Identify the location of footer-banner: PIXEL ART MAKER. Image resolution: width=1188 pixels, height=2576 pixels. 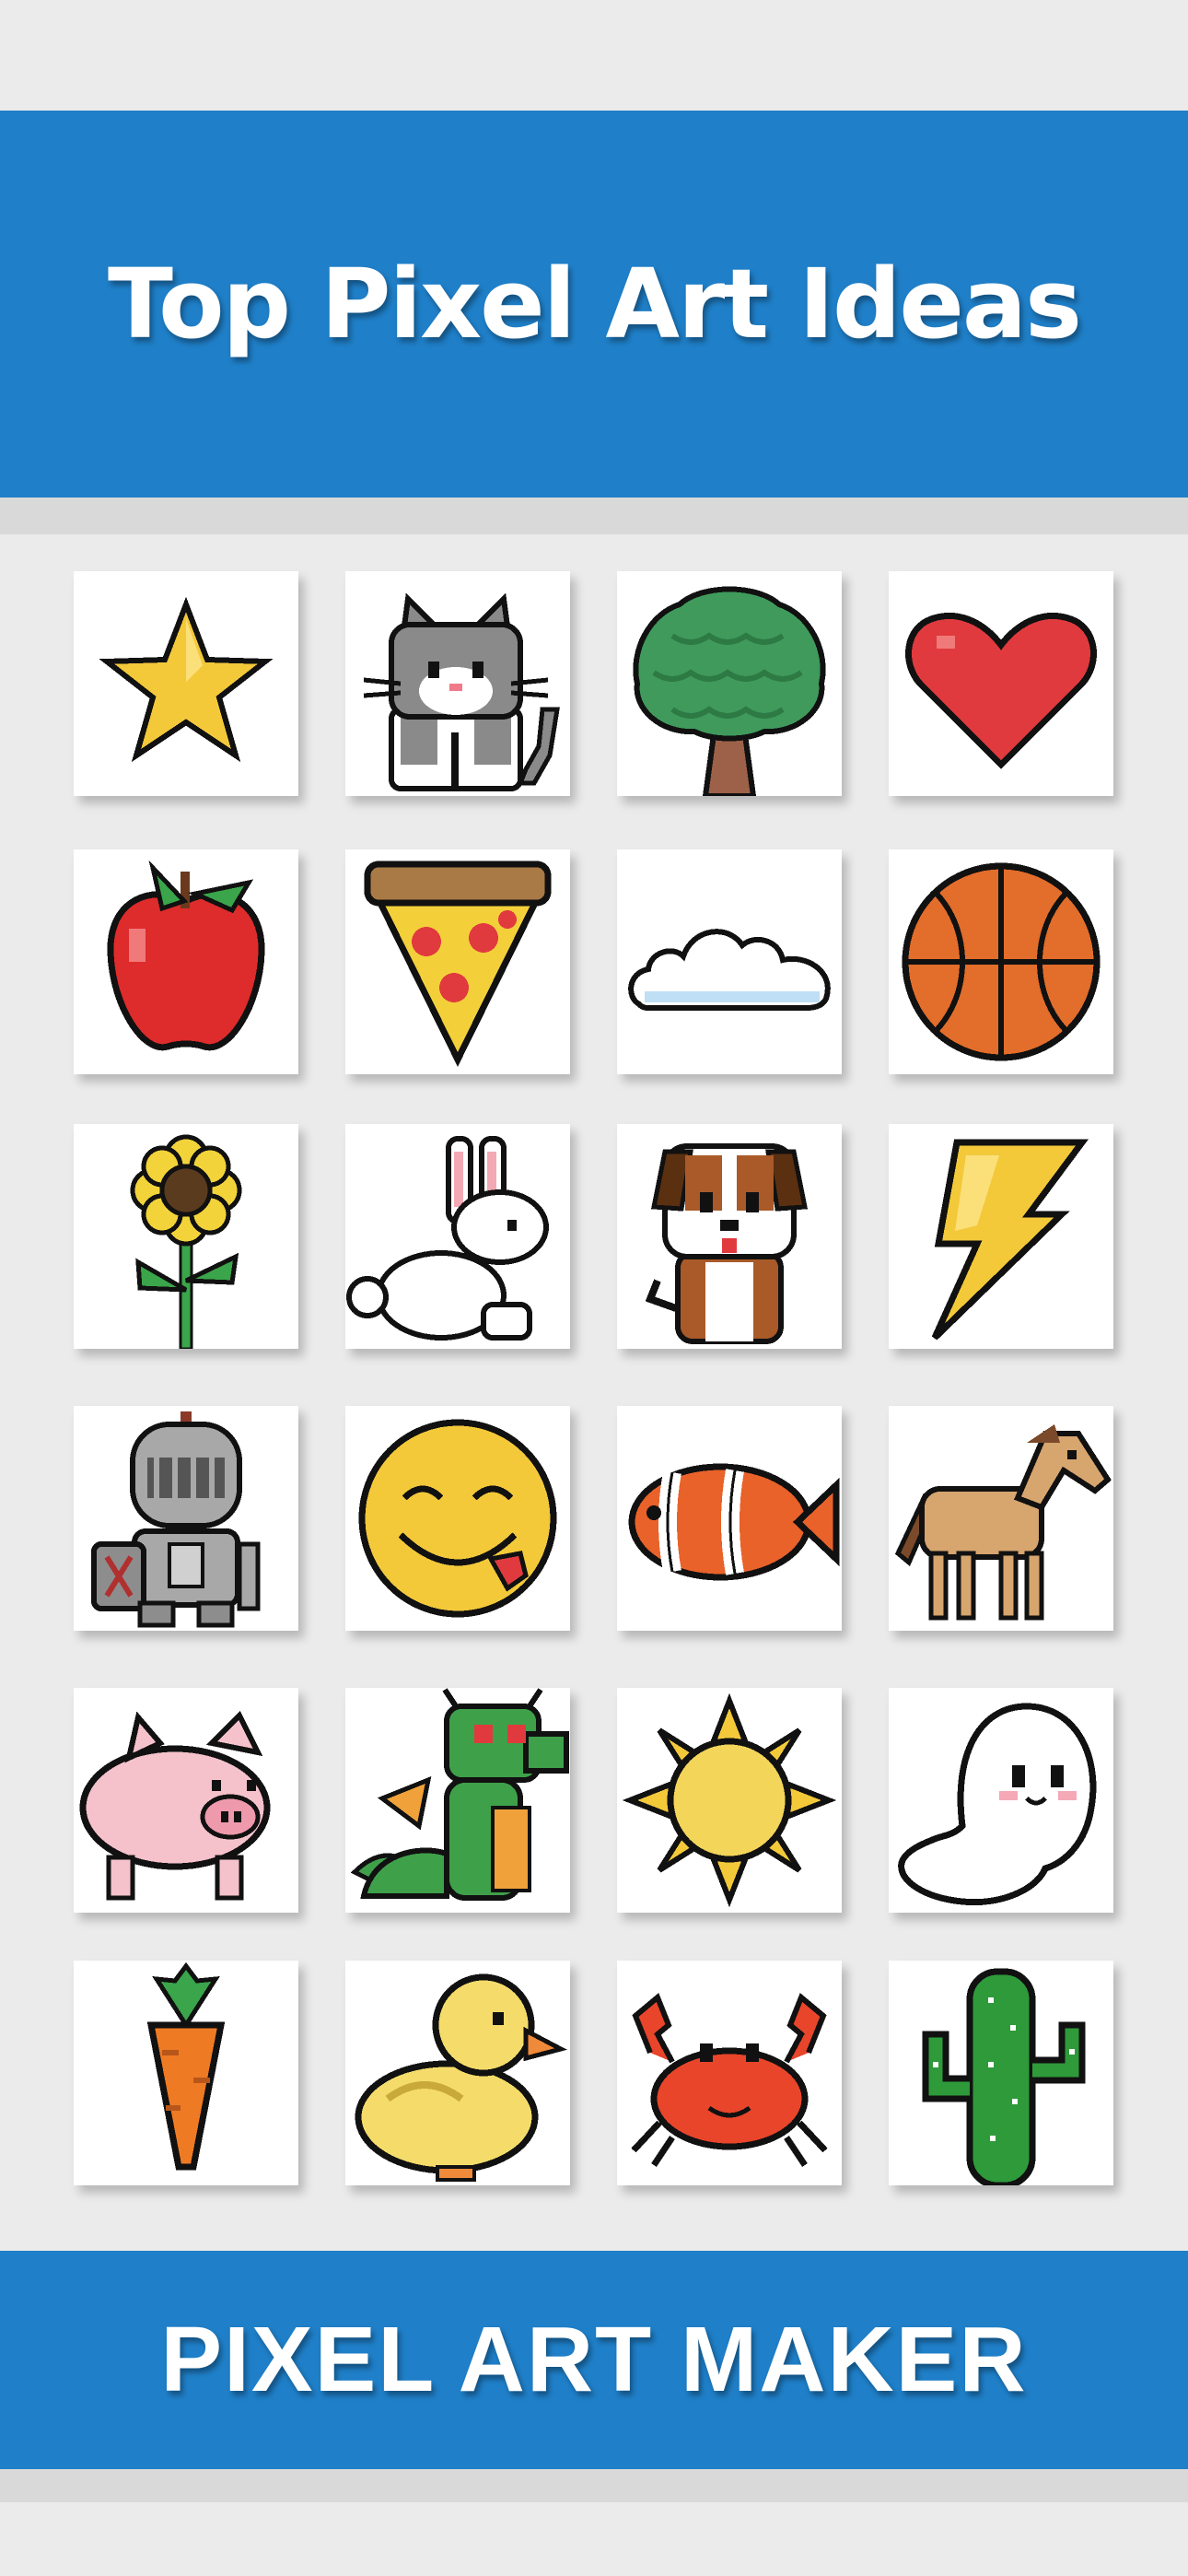
(594, 2360).